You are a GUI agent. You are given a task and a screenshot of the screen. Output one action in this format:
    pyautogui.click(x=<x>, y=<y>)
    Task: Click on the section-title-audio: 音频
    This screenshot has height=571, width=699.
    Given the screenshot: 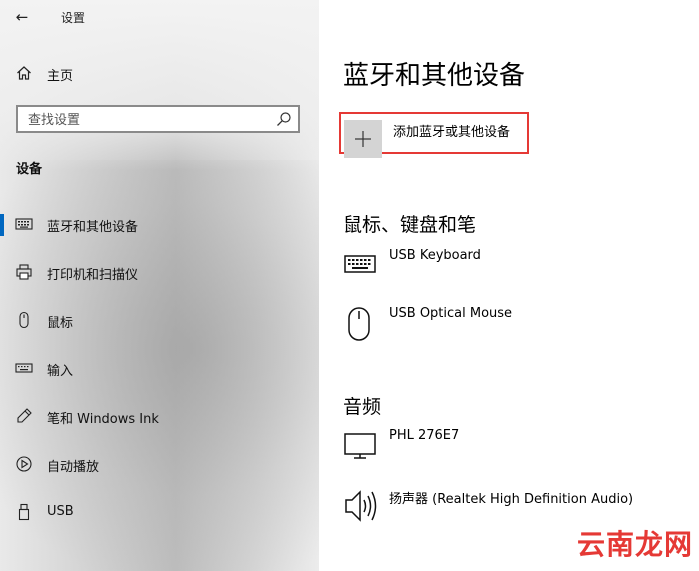 What is the action you would take?
    pyautogui.click(x=362, y=407)
    